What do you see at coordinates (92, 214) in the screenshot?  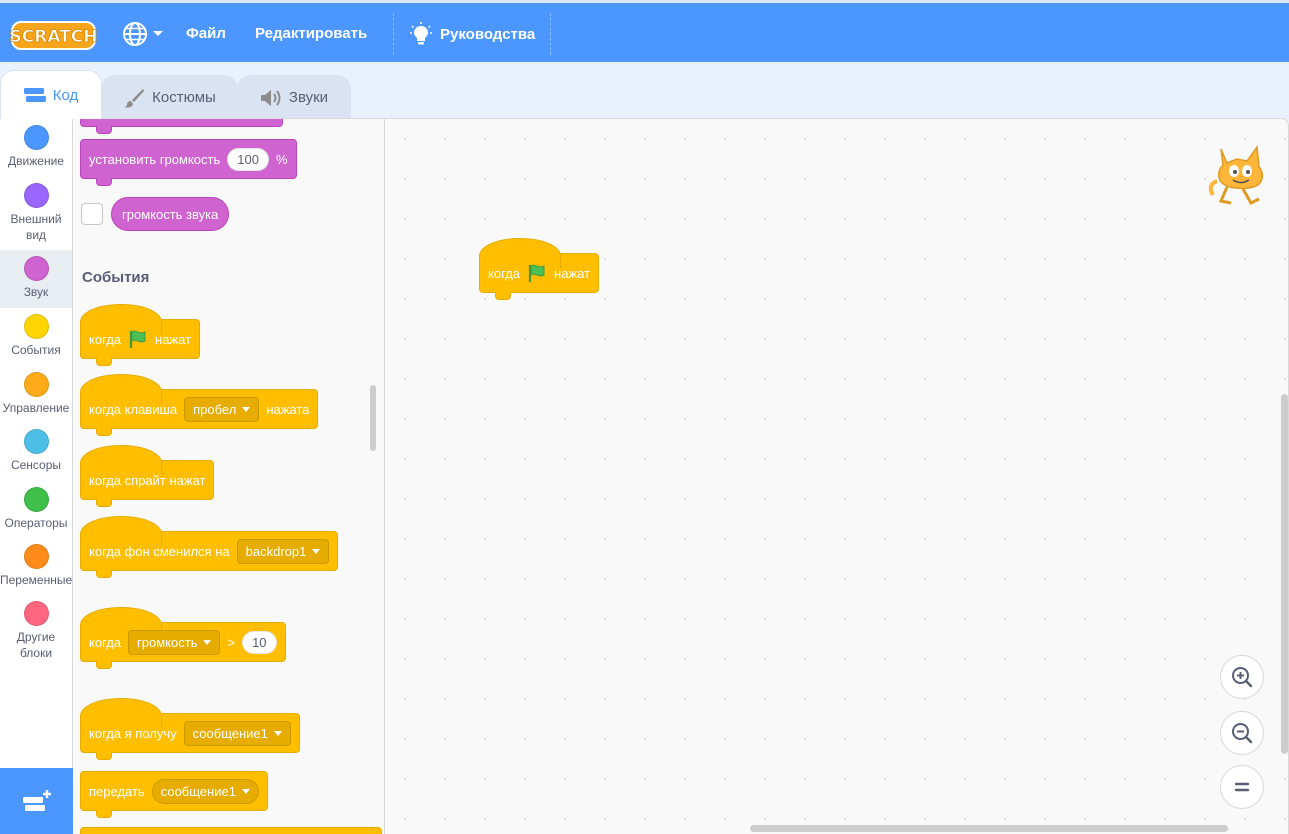 I see `volume-monitor-checkbox` at bounding box center [92, 214].